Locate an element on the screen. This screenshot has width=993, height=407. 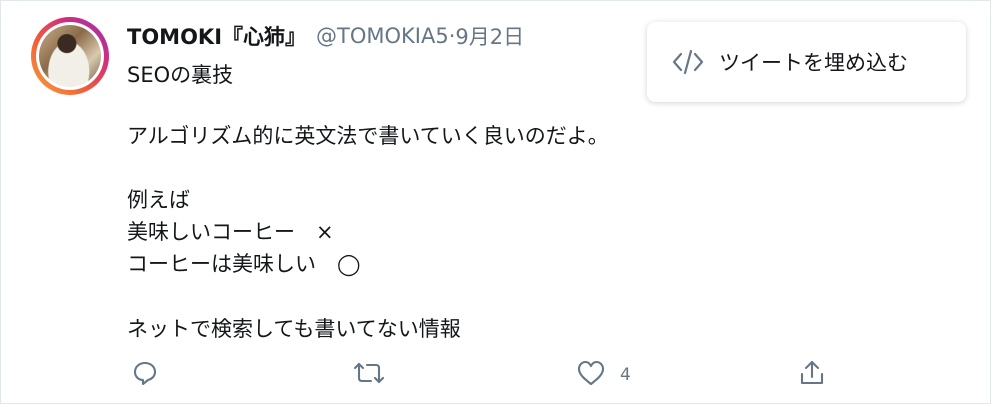
author-name: TOMOKI『心犻』 is located at coordinates (216, 36).